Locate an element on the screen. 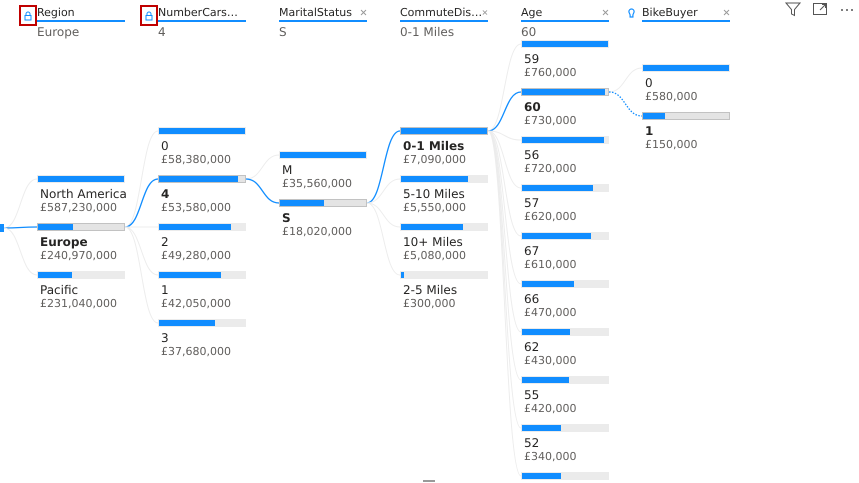  node-value: £37,680,000 is located at coordinates (196, 351).